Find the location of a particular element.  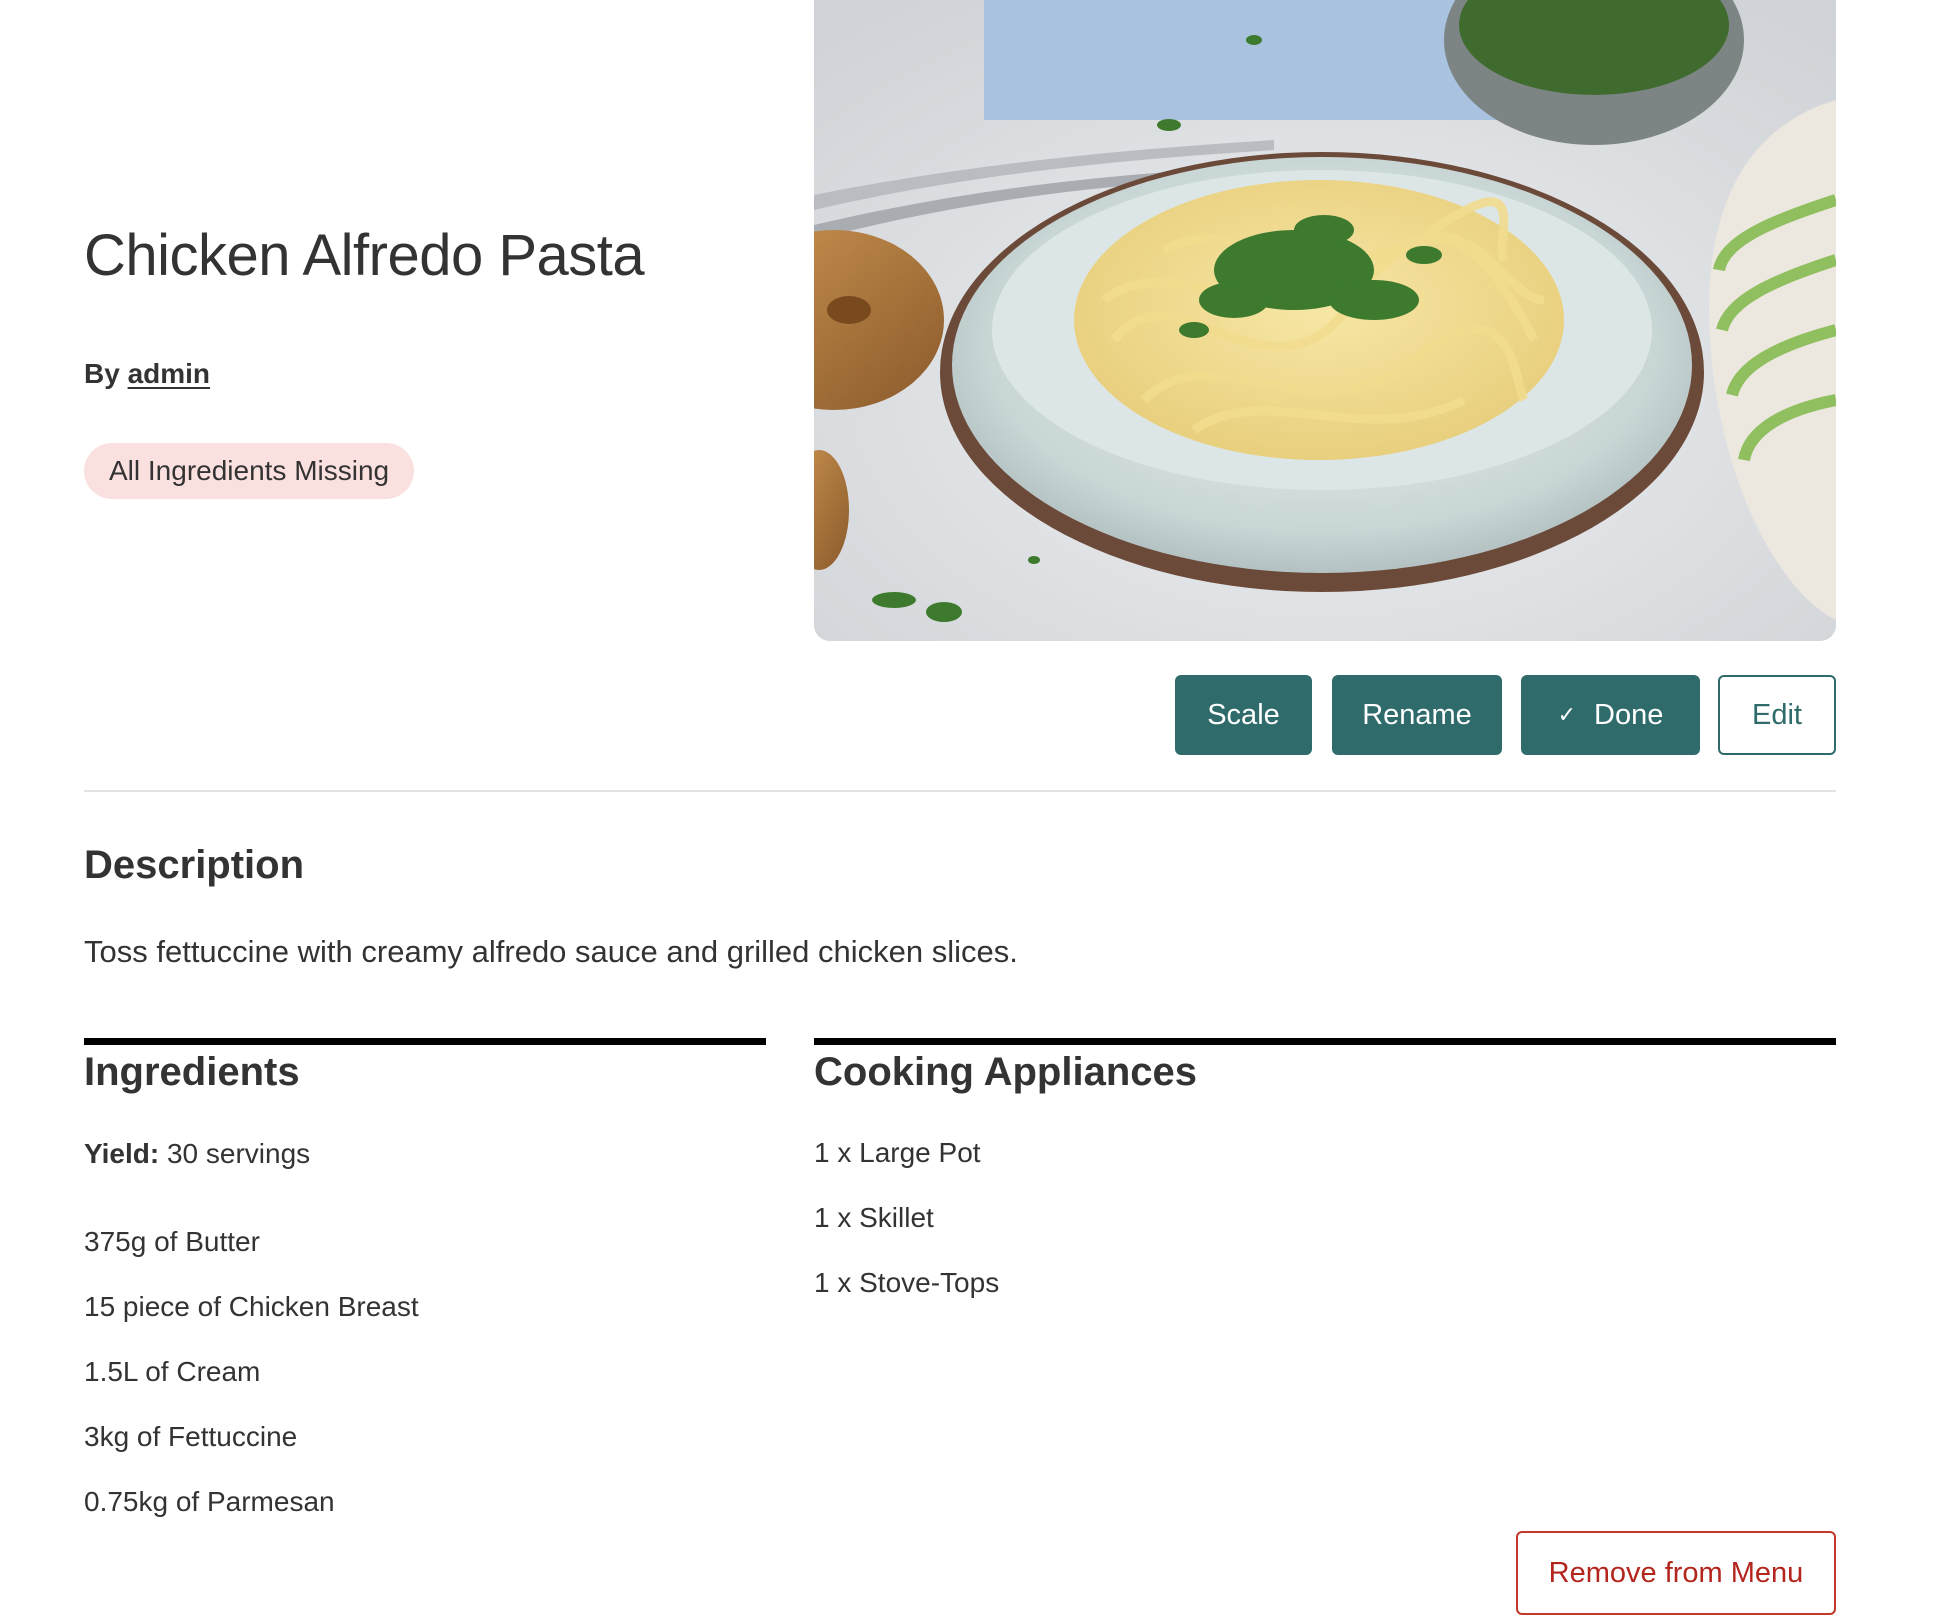

author-byline: By admin is located at coordinates (147, 374).